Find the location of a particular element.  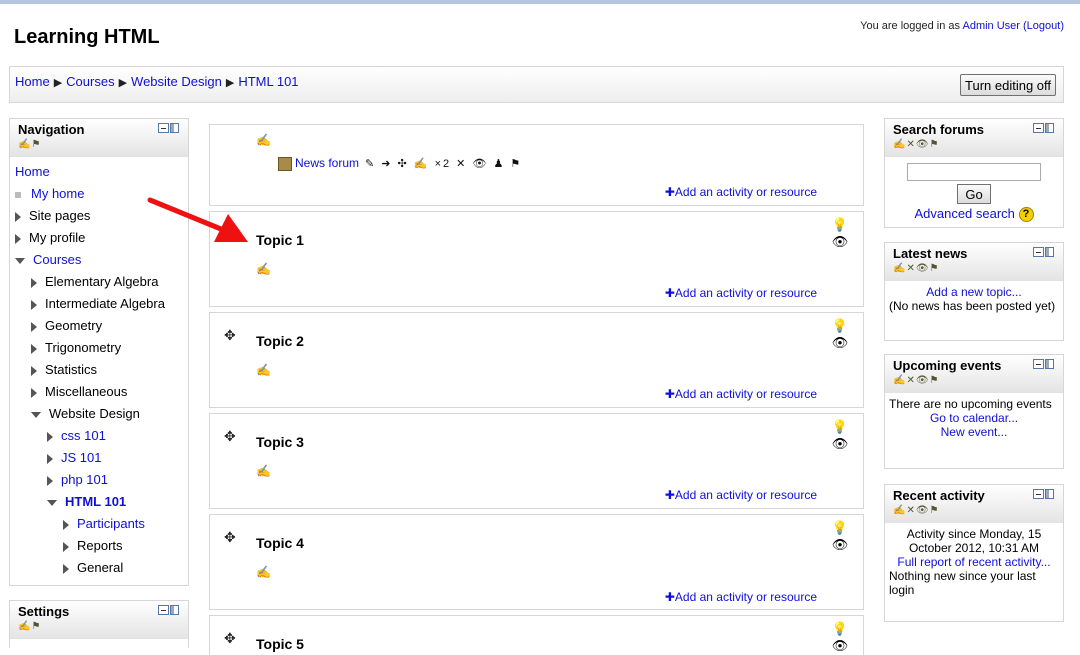

breadcrumb-courses: Courses is located at coordinates (90, 81).